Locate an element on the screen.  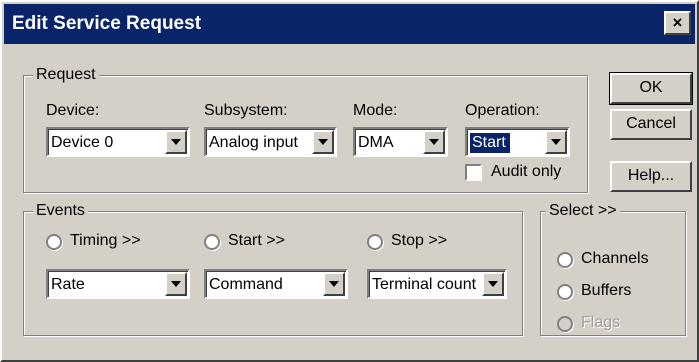
flags-label: Flags is located at coordinates (601, 322).